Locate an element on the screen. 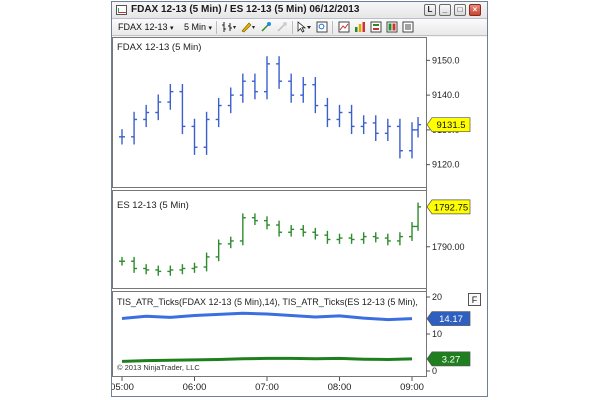  maximize-button: □ is located at coordinates (460, 10).